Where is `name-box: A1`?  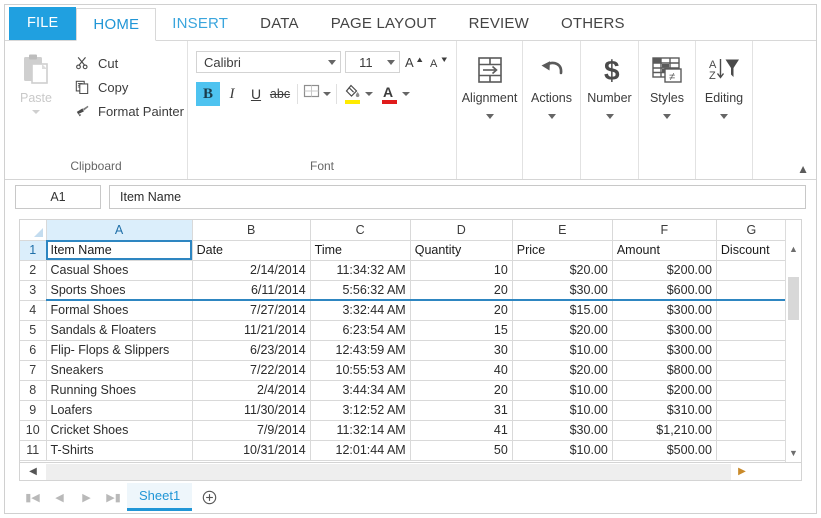 name-box: A1 is located at coordinates (58, 197).